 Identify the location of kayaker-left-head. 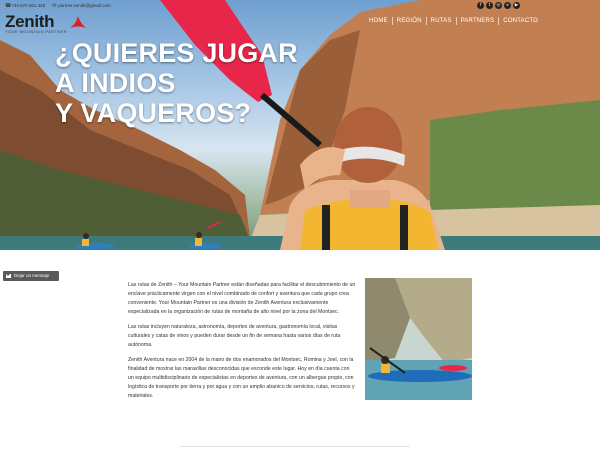
(86, 236).